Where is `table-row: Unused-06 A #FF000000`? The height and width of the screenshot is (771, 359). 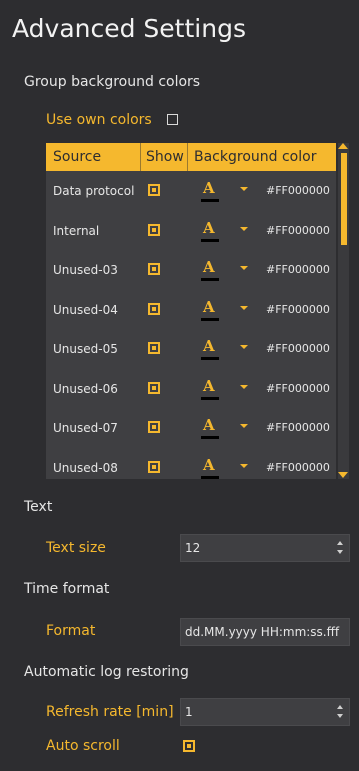
table-row: Unused-06 A #FF000000 is located at coordinates (191, 388).